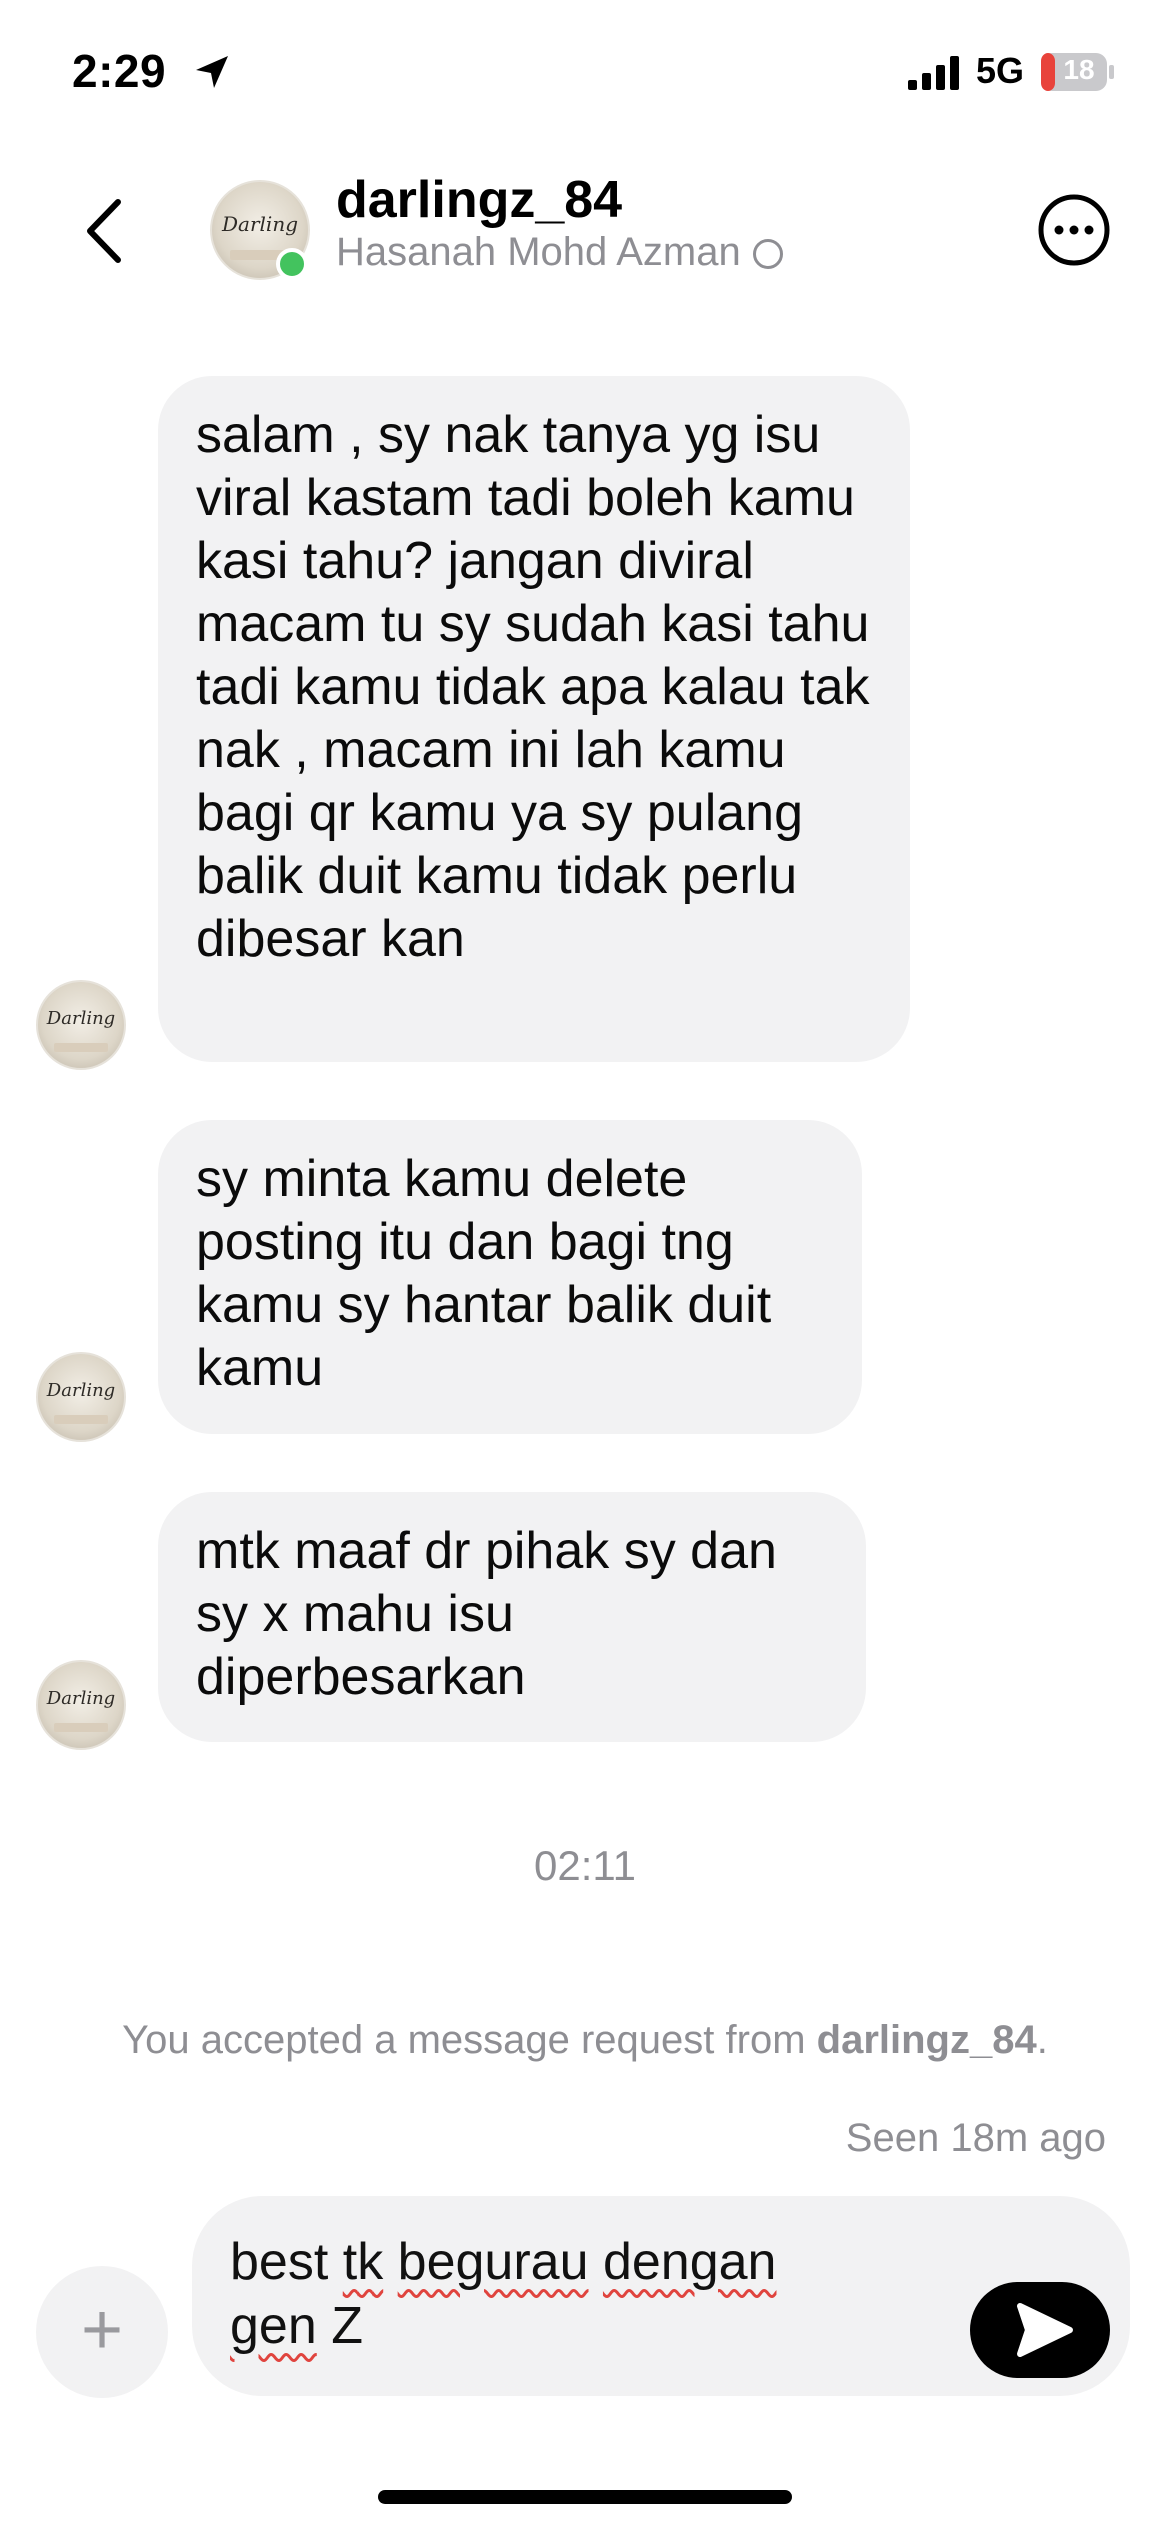  I want to click on more-options-icon, so click(1074, 230).